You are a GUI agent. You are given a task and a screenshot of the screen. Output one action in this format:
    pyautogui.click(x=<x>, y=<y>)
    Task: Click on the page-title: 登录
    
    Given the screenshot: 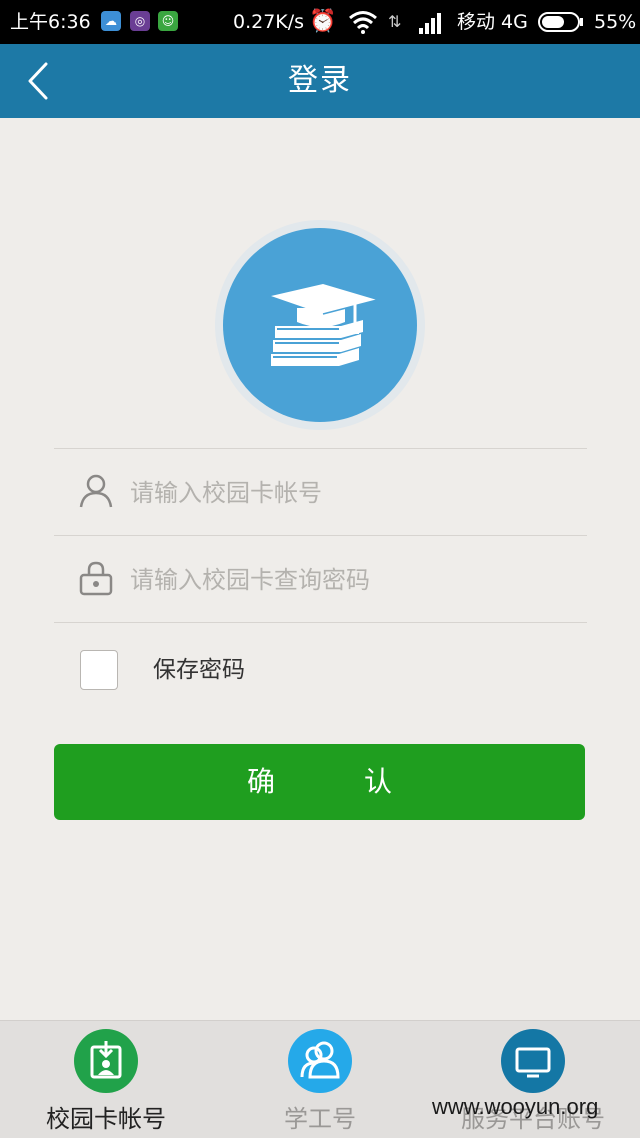 What is the action you would take?
    pyautogui.click(x=320, y=80)
    